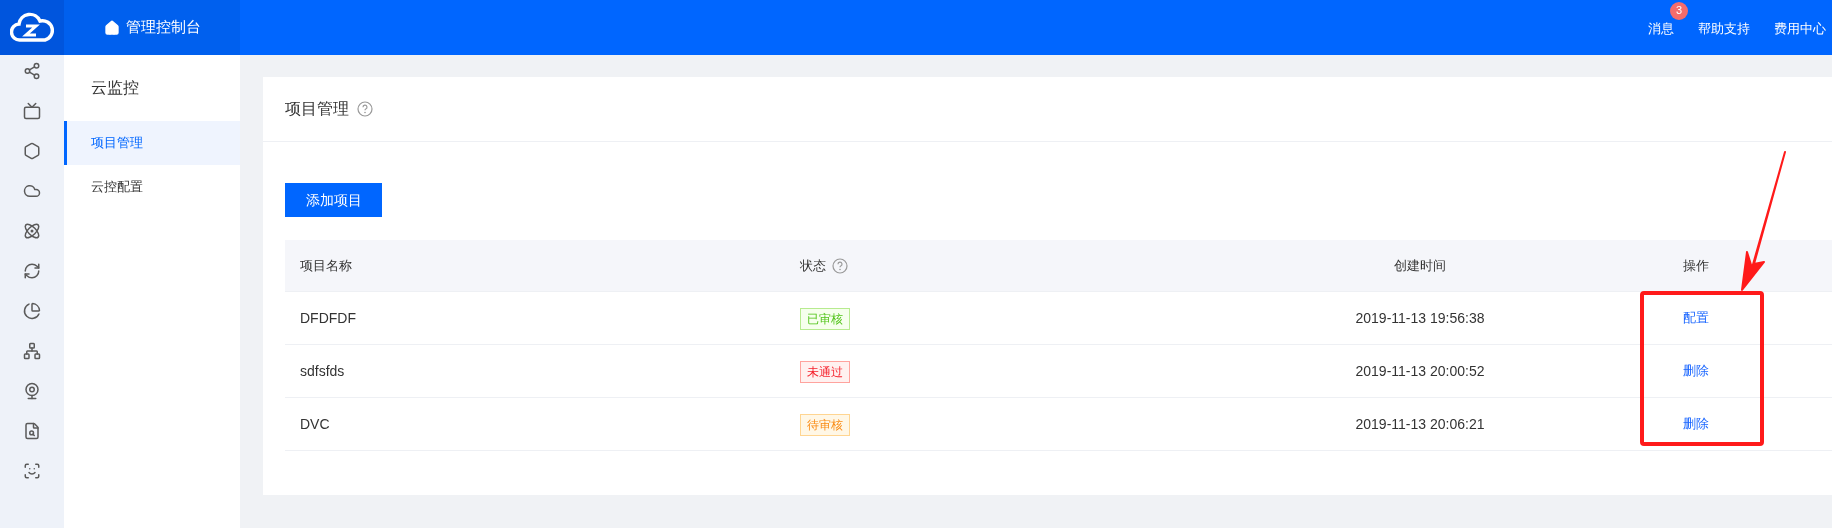 This screenshot has width=1832, height=528. Describe the element at coordinates (152, 187) in the screenshot. I see `sidebar-item: 云控配置` at that location.